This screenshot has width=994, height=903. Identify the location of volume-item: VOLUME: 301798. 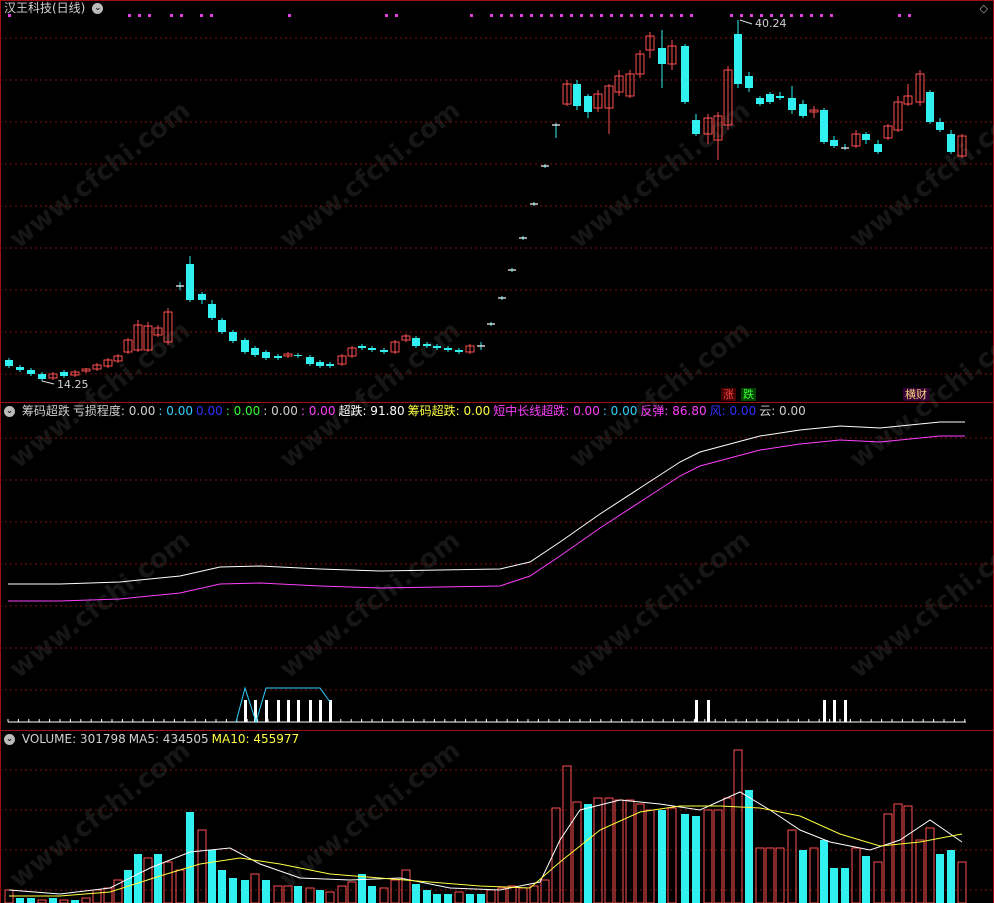
(73, 739).